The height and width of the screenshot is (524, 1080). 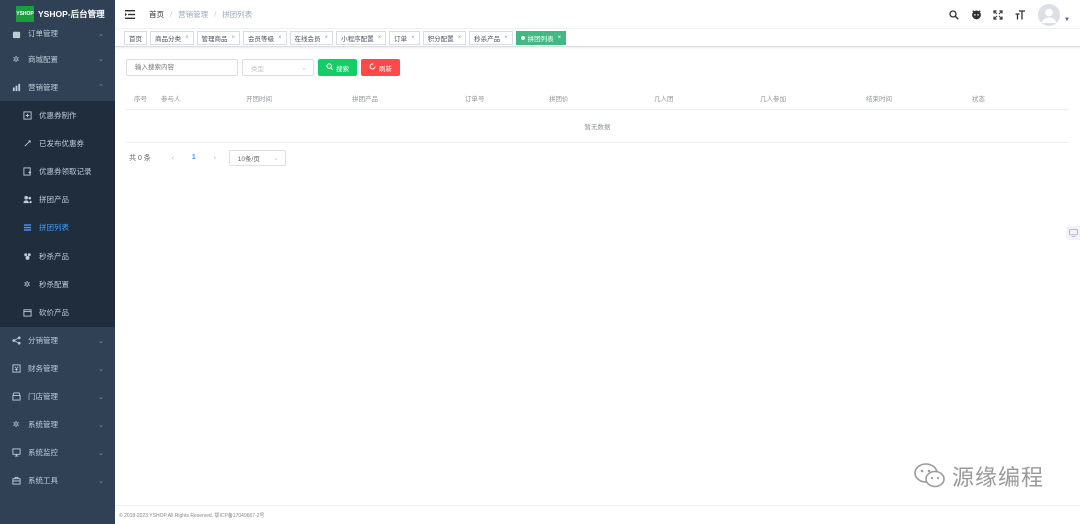 I want to click on font-size-icon, so click(x=1020, y=15).